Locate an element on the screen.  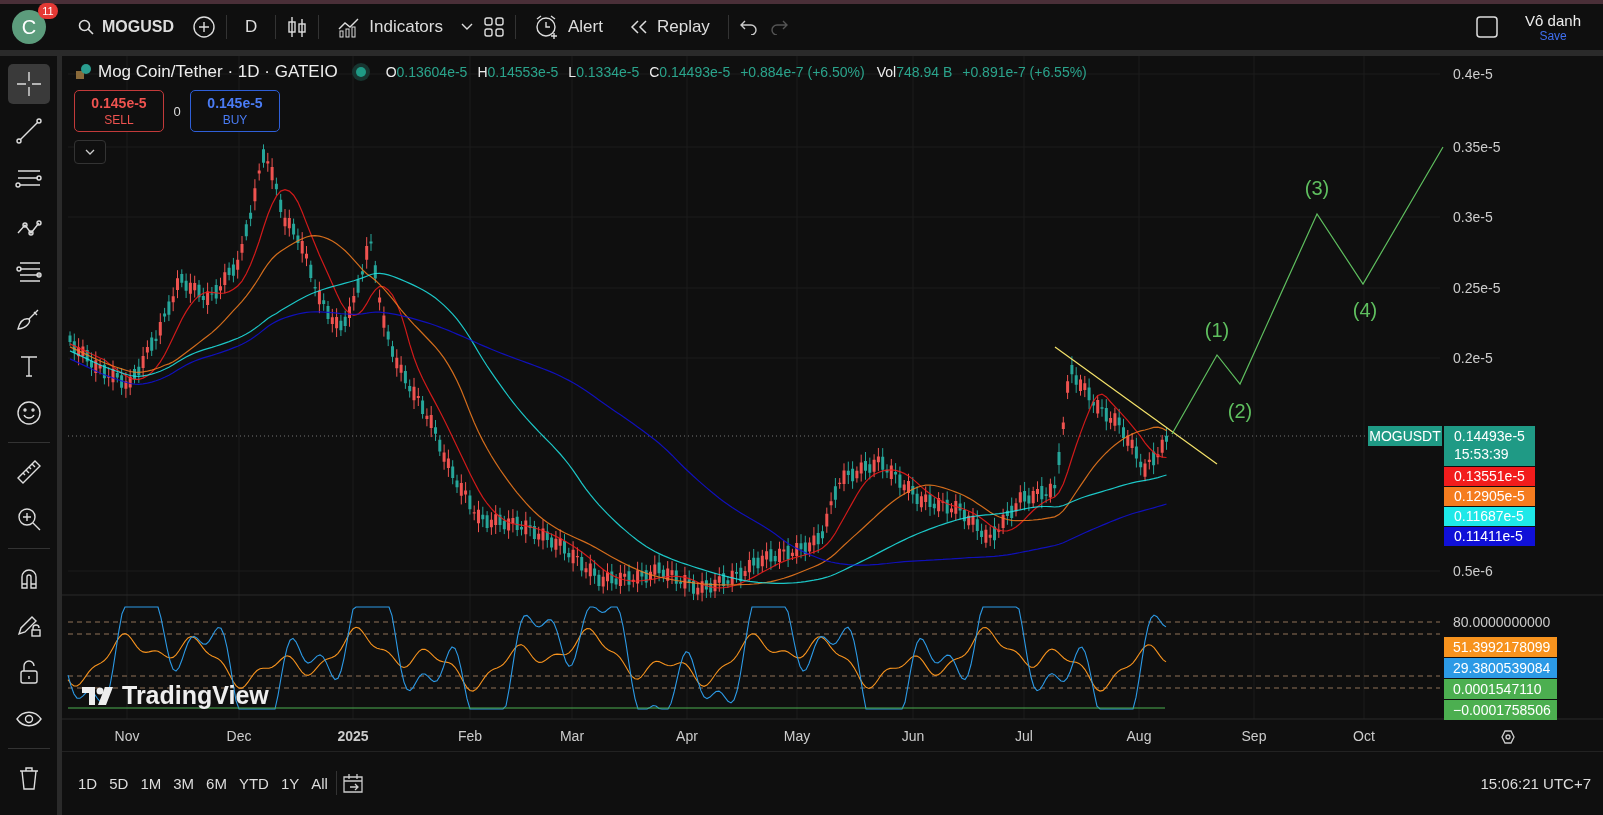
price-axis-label: 0.5e-6 is located at coordinates (1473, 571).